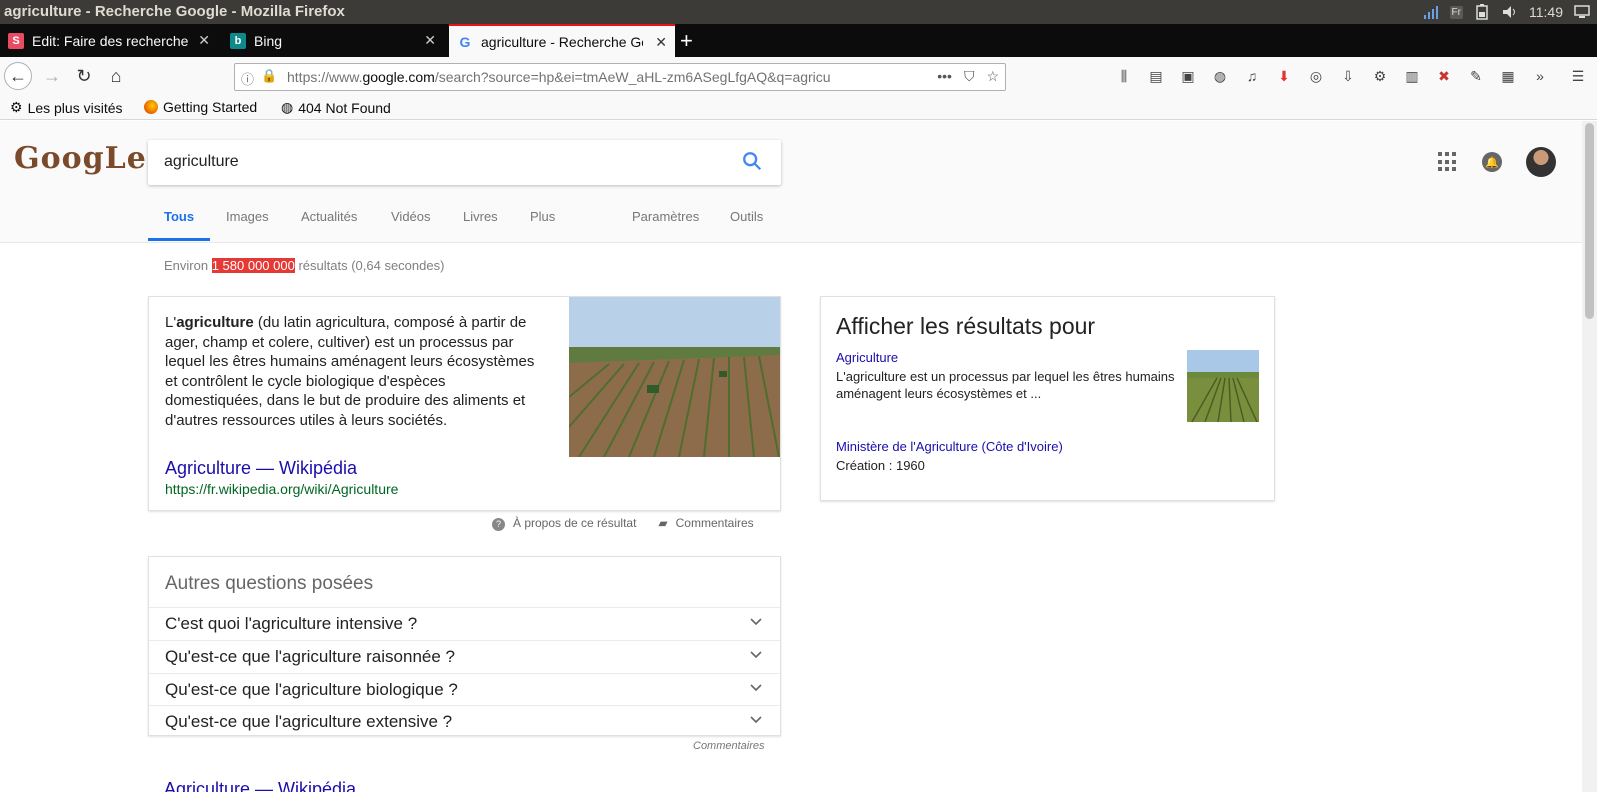 The height and width of the screenshot is (792, 1597). Describe the element at coordinates (1492, 162) in the screenshot. I see `notifications-bell-icon: 🔔` at that location.